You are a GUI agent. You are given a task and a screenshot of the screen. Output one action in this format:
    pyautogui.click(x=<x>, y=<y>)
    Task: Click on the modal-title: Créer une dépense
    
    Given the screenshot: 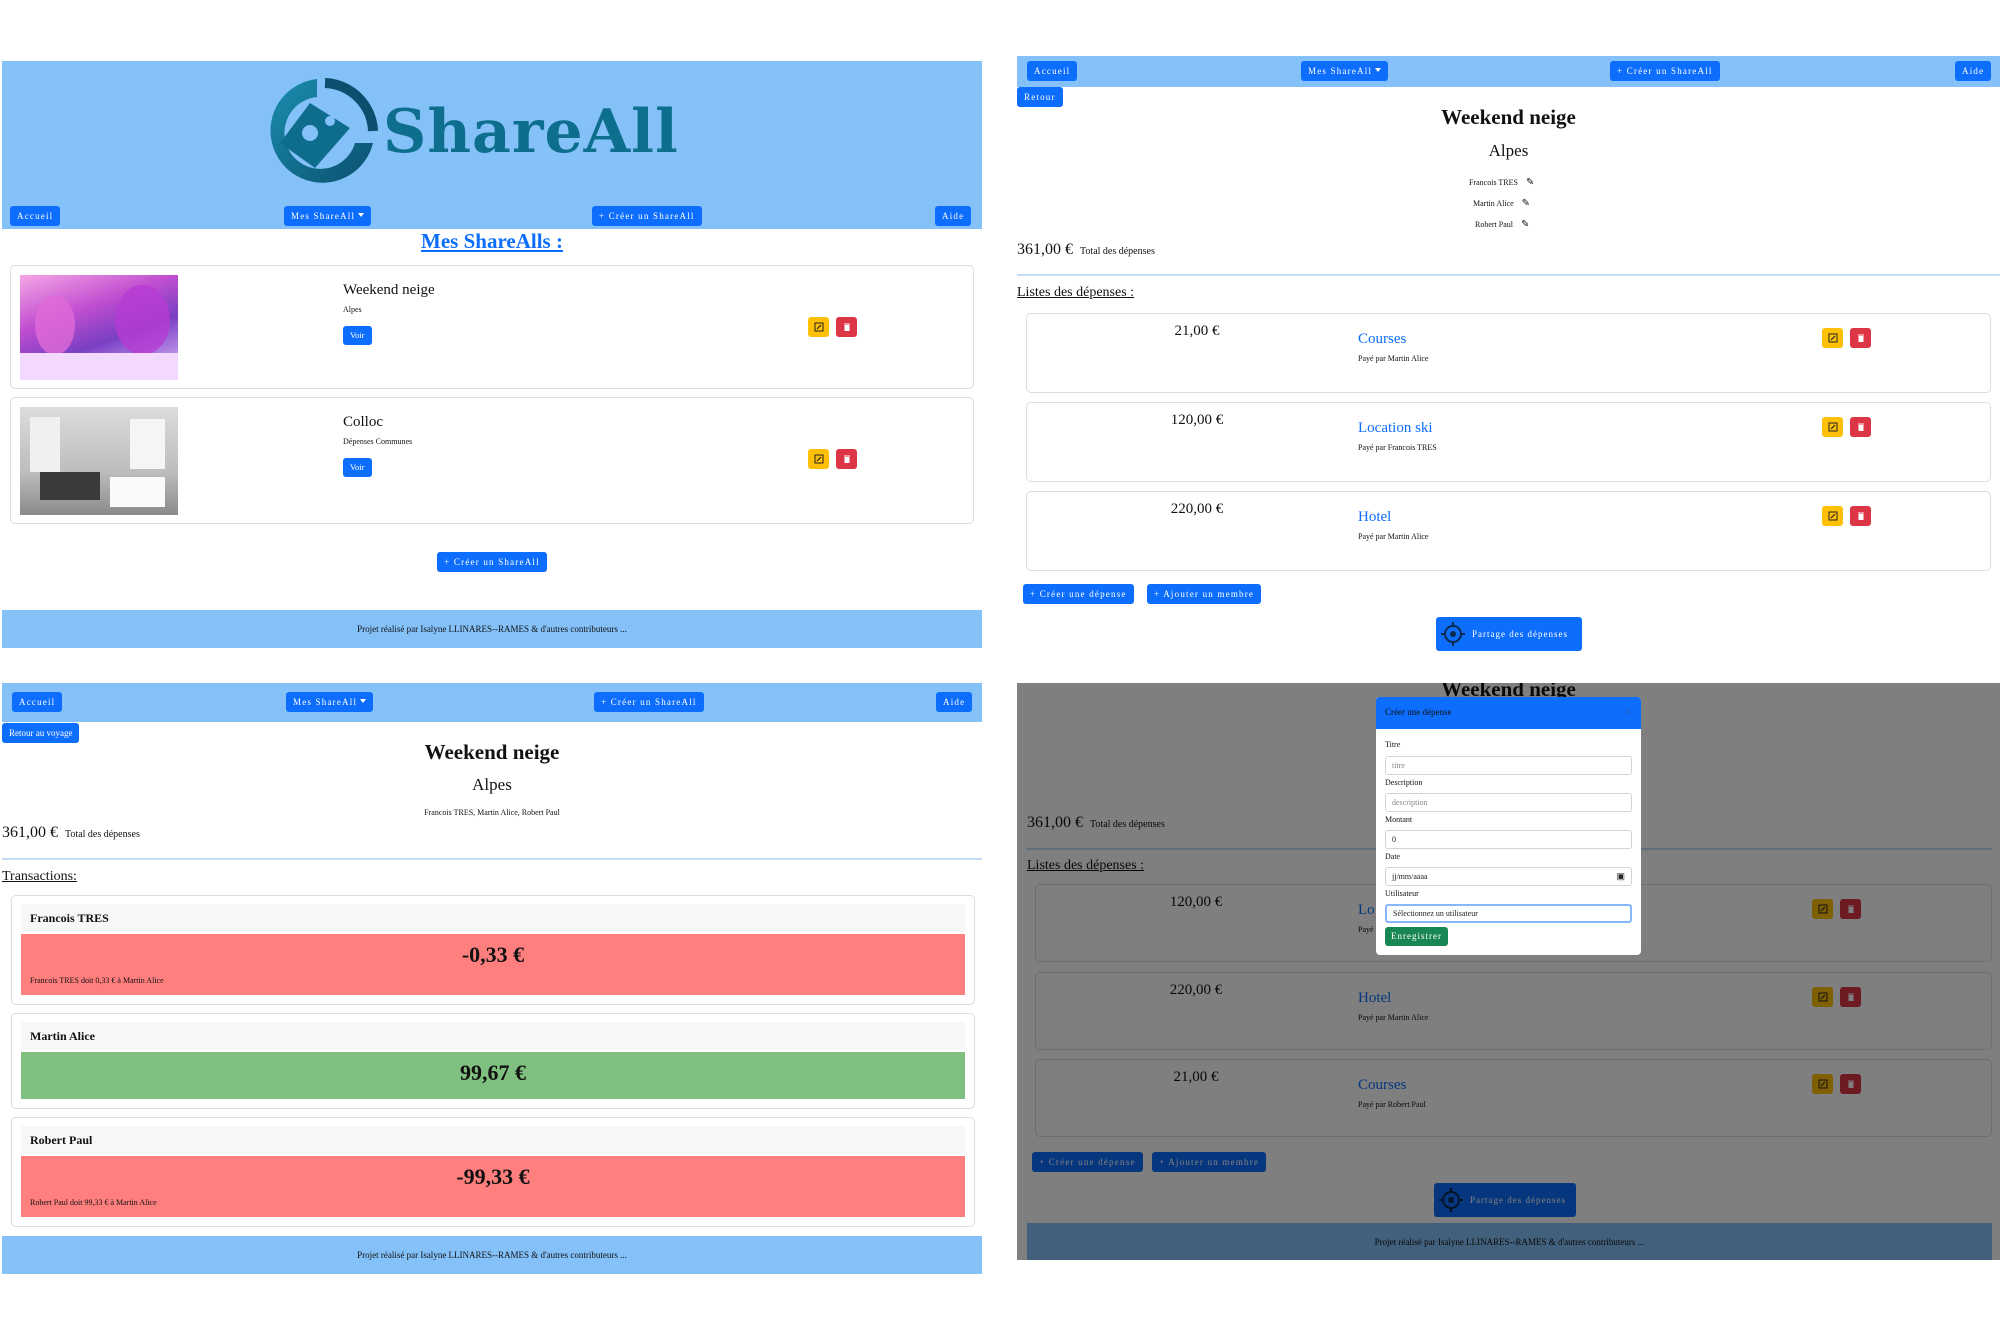 What is the action you would take?
    pyautogui.click(x=1418, y=712)
    